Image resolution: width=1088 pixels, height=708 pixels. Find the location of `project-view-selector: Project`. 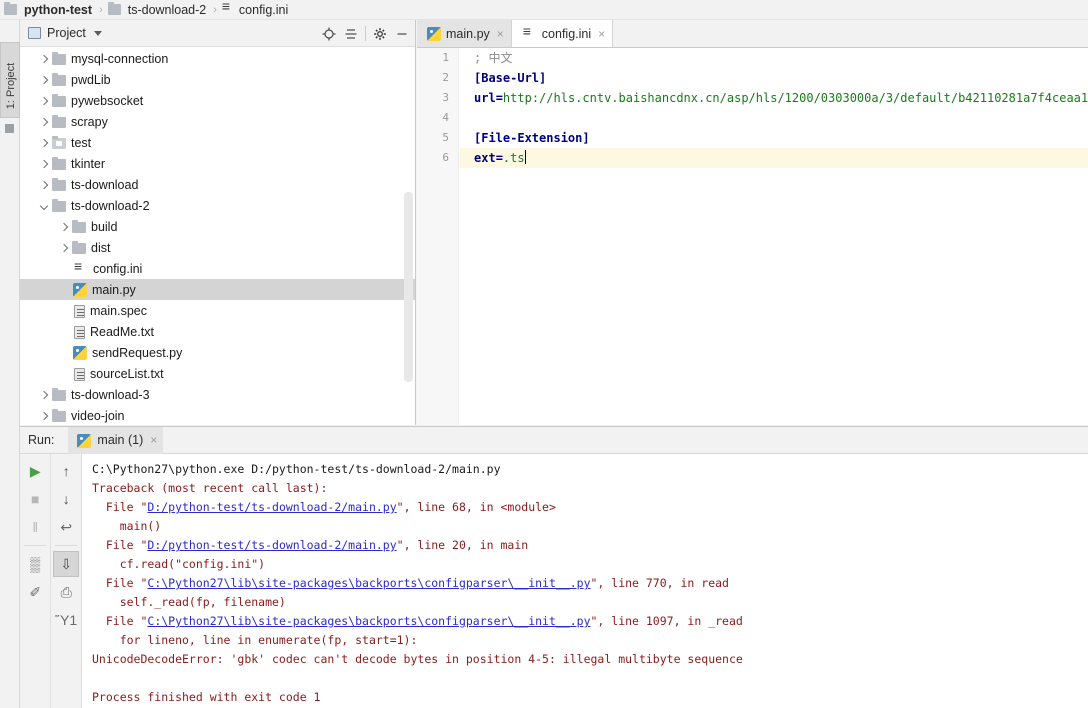

project-view-selector: Project is located at coordinates (61, 33).